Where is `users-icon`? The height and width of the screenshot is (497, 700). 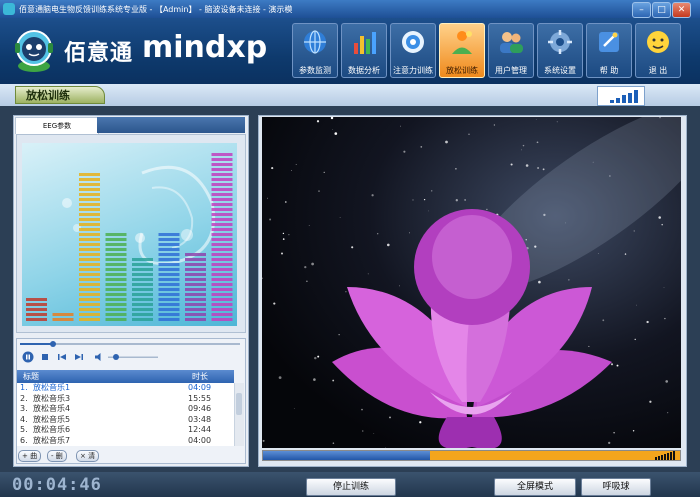 users-icon is located at coordinates (511, 42).